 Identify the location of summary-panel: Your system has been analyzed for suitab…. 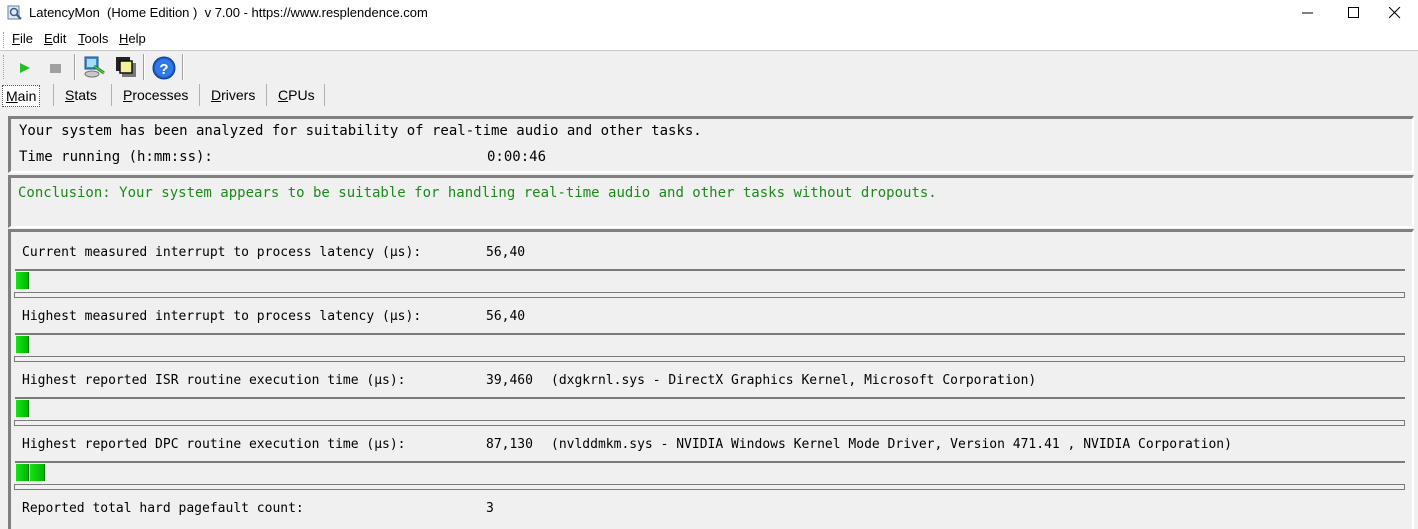
(711, 144).